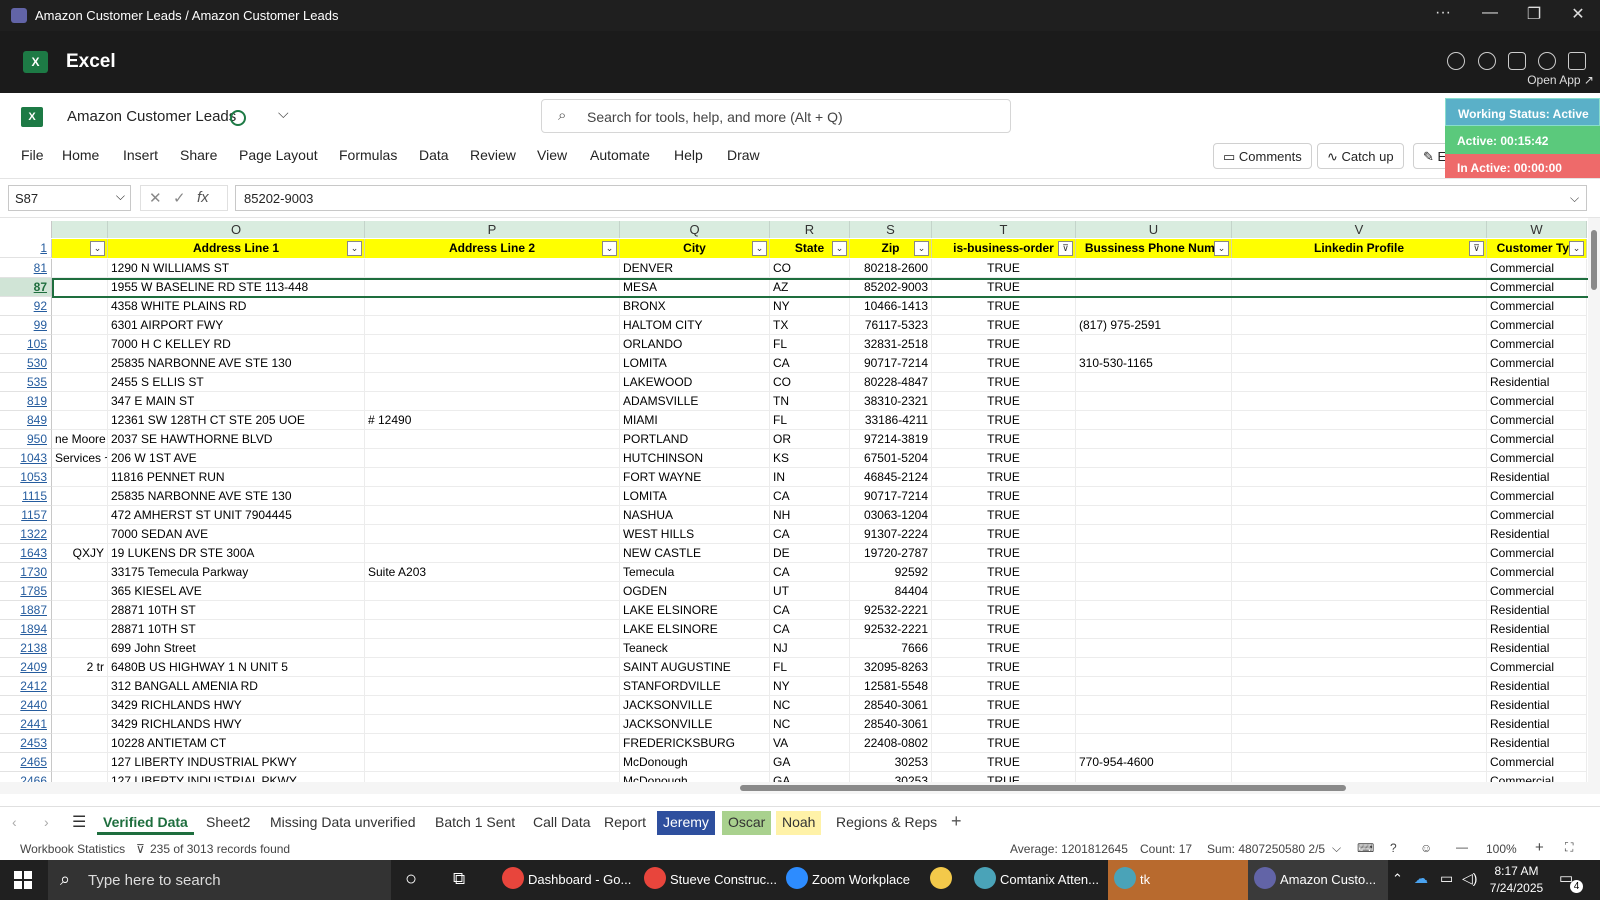 The width and height of the screenshot is (1600, 900). I want to click on row-number: 1043, so click(26, 458).